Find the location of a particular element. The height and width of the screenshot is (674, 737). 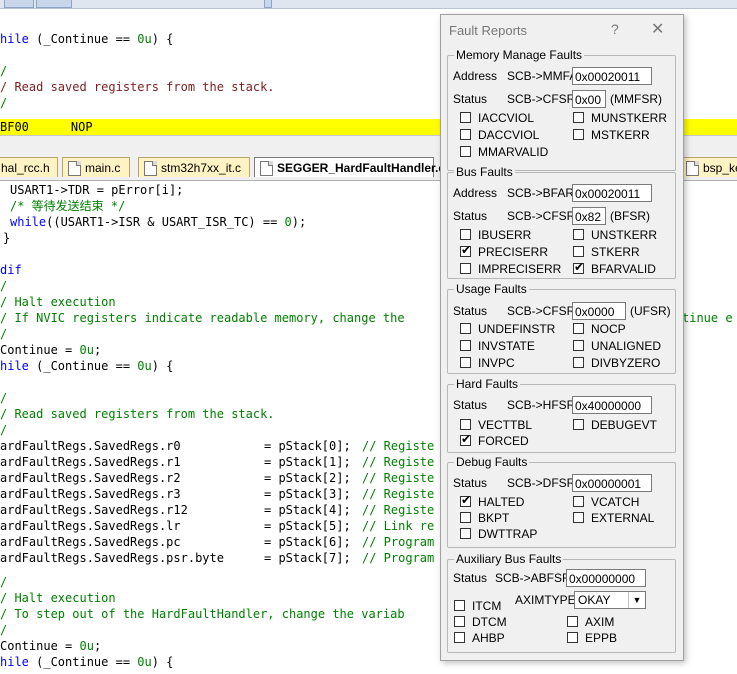

ufsr-field: 0x0000 is located at coordinates (599, 311).